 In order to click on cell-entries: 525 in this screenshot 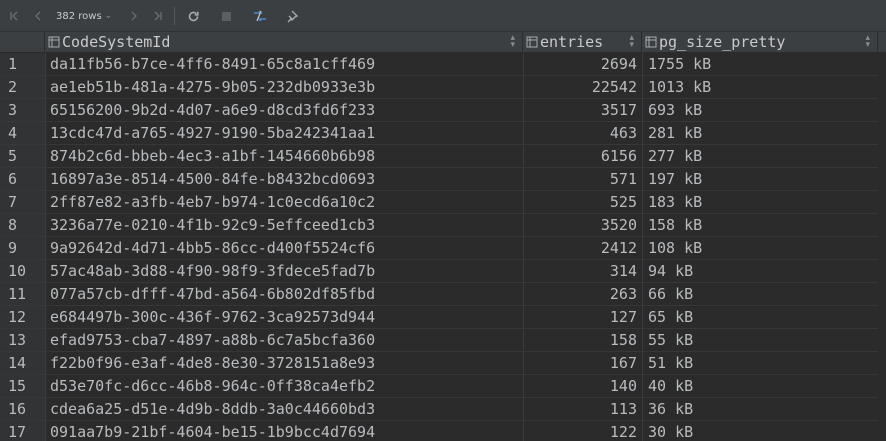, I will do `click(582, 202)`.